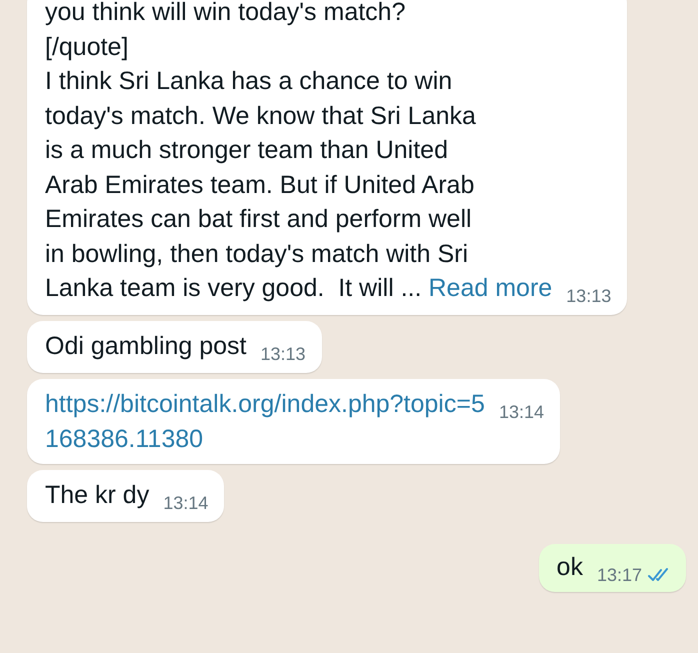 Image resolution: width=698 pixels, height=653 pixels. I want to click on message-text: Odi gambling post, so click(146, 346).